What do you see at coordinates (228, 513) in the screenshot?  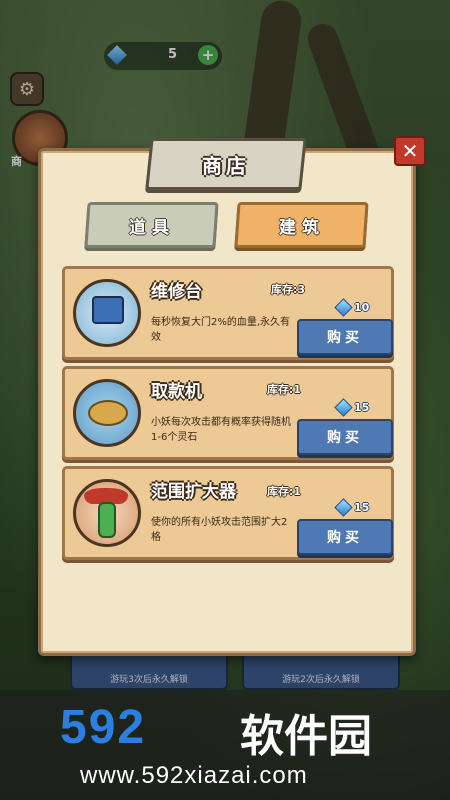 I see `shop-item: 范围扩大器 库存:1 使你的所有小妖攻击范围扩大2格 15 购买` at bounding box center [228, 513].